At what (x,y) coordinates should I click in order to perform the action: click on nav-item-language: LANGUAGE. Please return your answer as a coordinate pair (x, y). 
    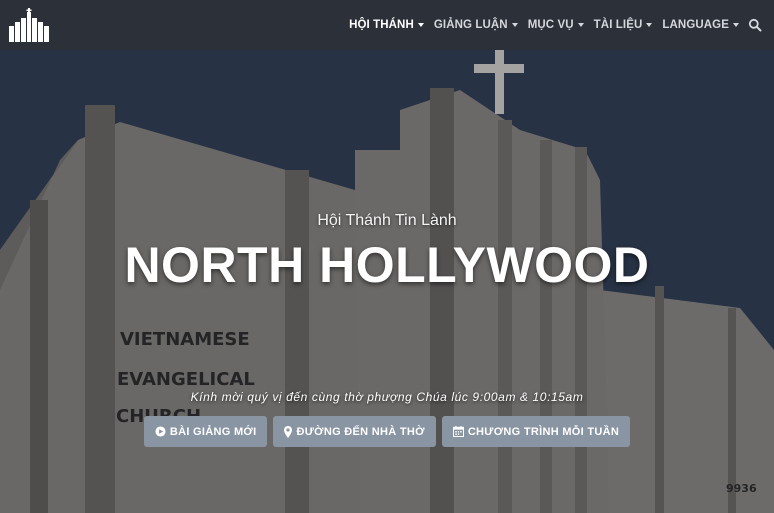
    Looking at the image, I should click on (700, 25).